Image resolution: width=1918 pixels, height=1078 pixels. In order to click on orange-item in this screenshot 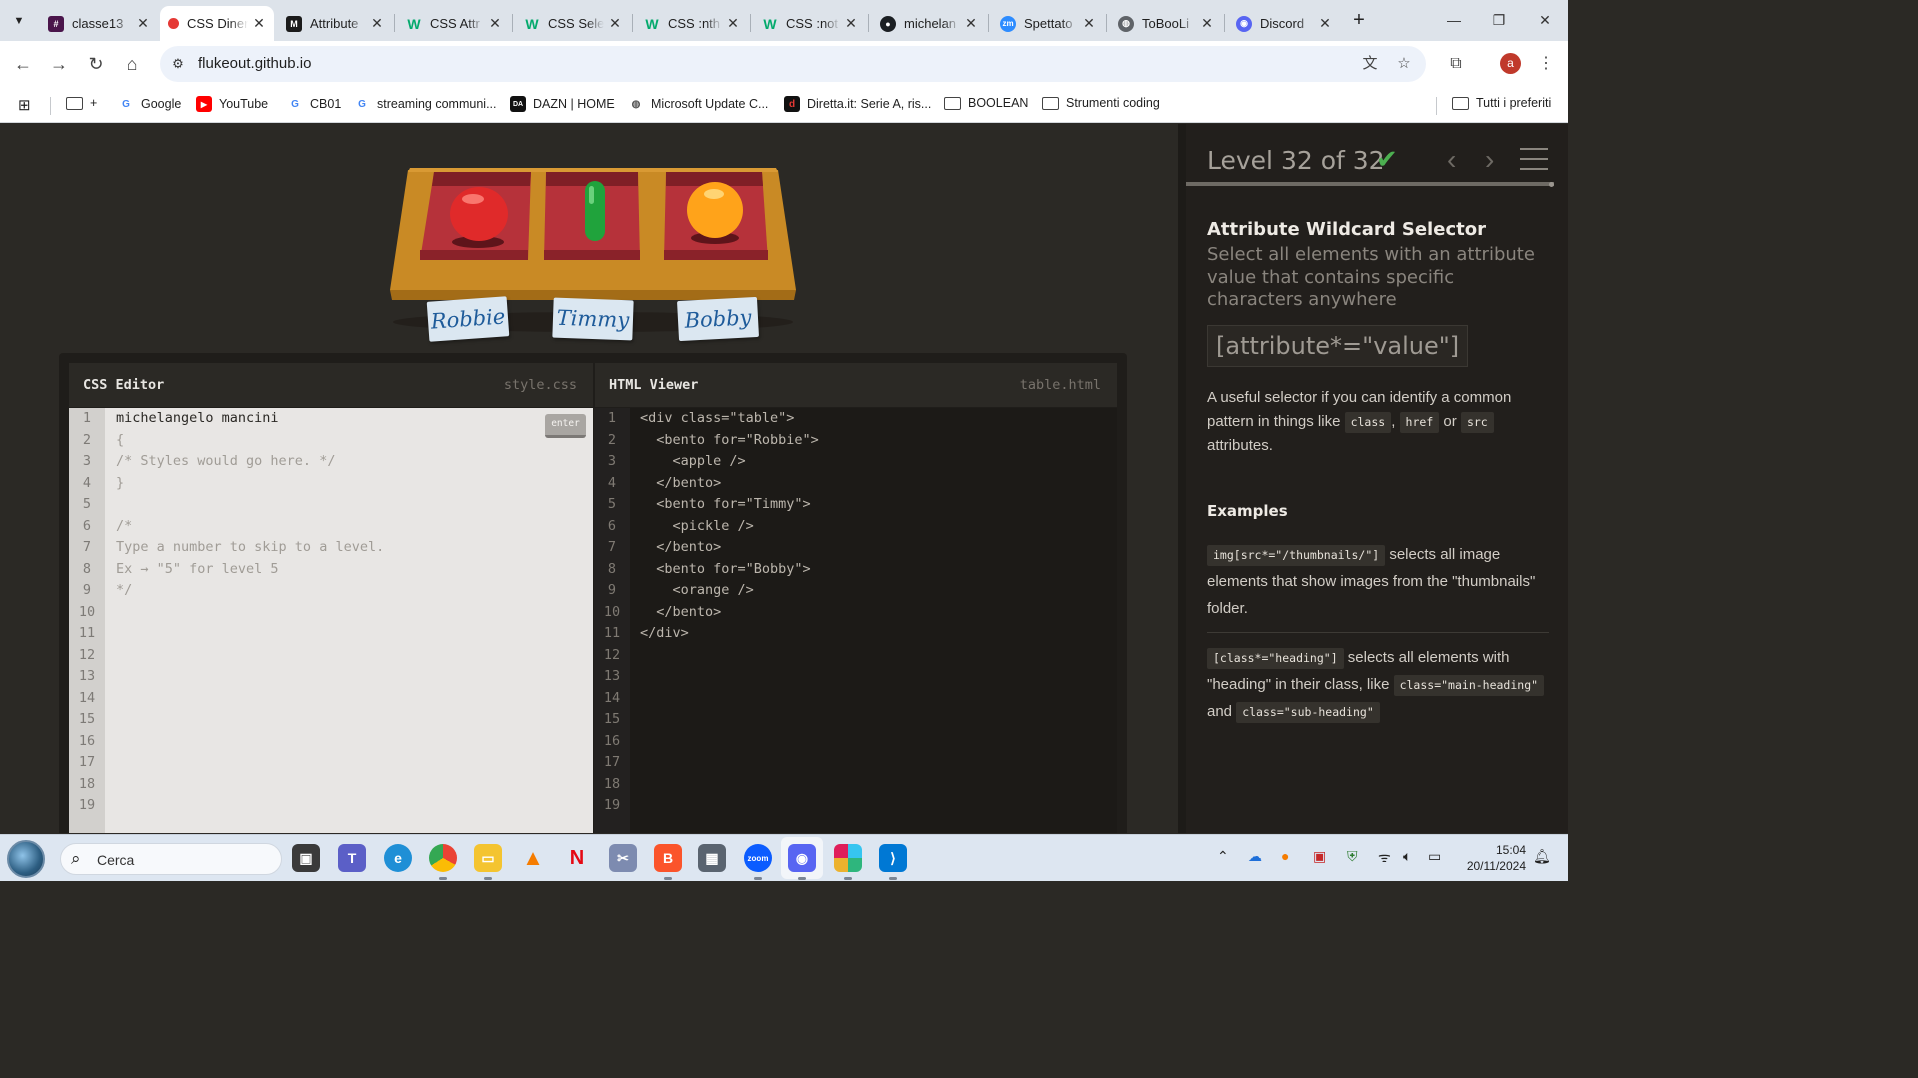, I will do `click(715, 213)`.